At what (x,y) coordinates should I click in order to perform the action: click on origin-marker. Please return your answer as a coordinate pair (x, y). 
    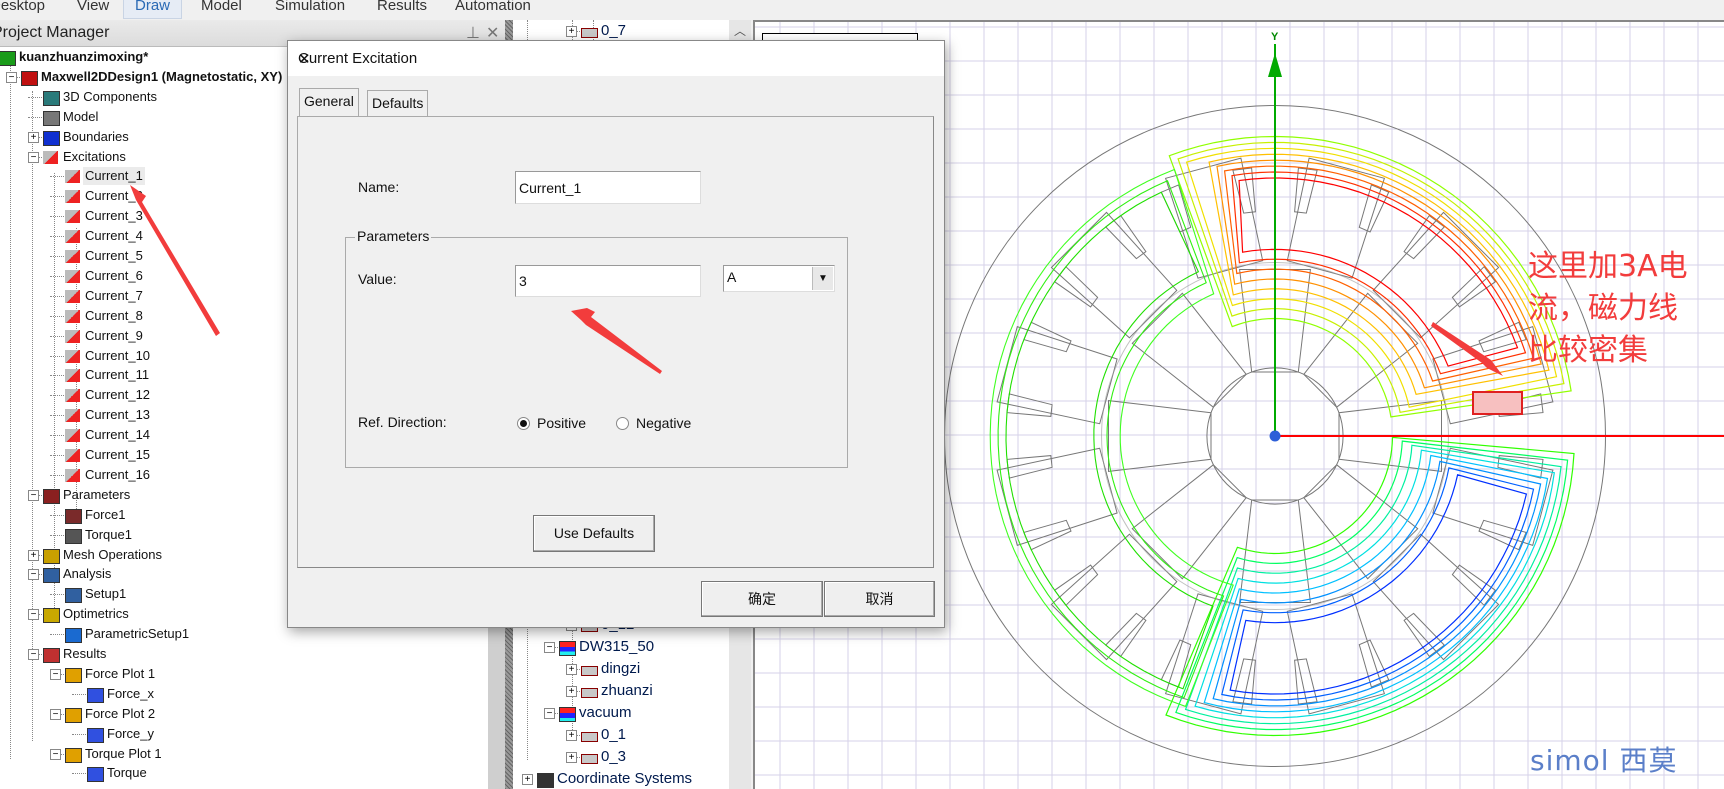
    Looking at the image, I should click on (1275, 436).